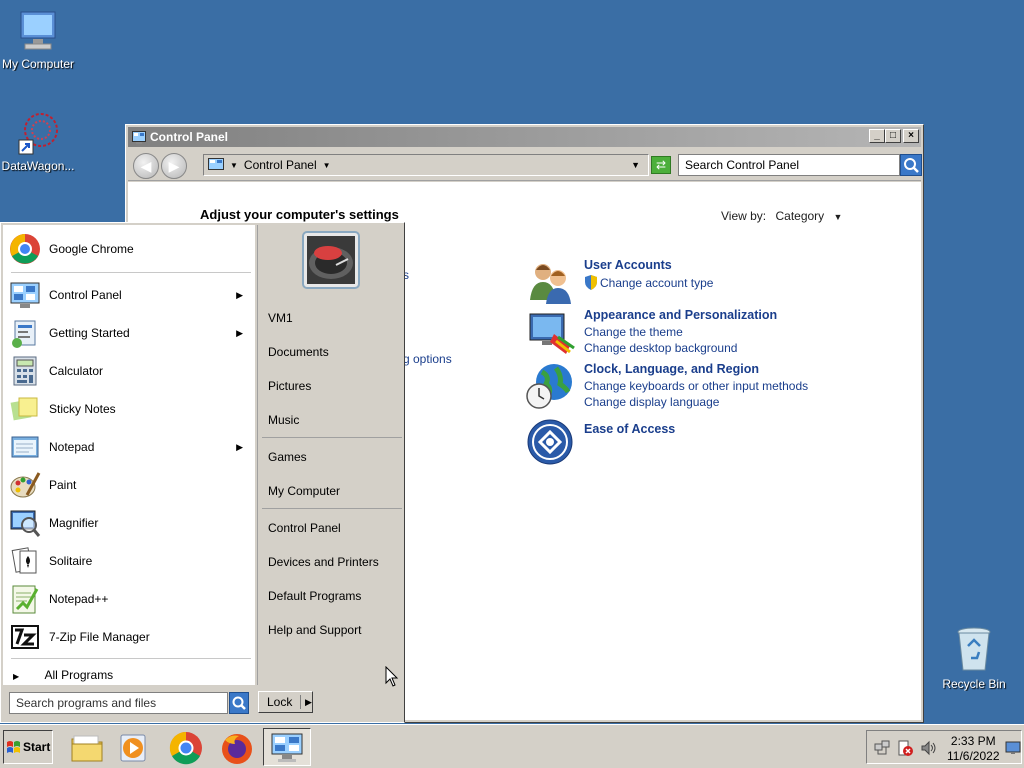 The width and height of the screenshot is (1024, 768). I want to click on places-item-documents: Documents, so click(298, 352).